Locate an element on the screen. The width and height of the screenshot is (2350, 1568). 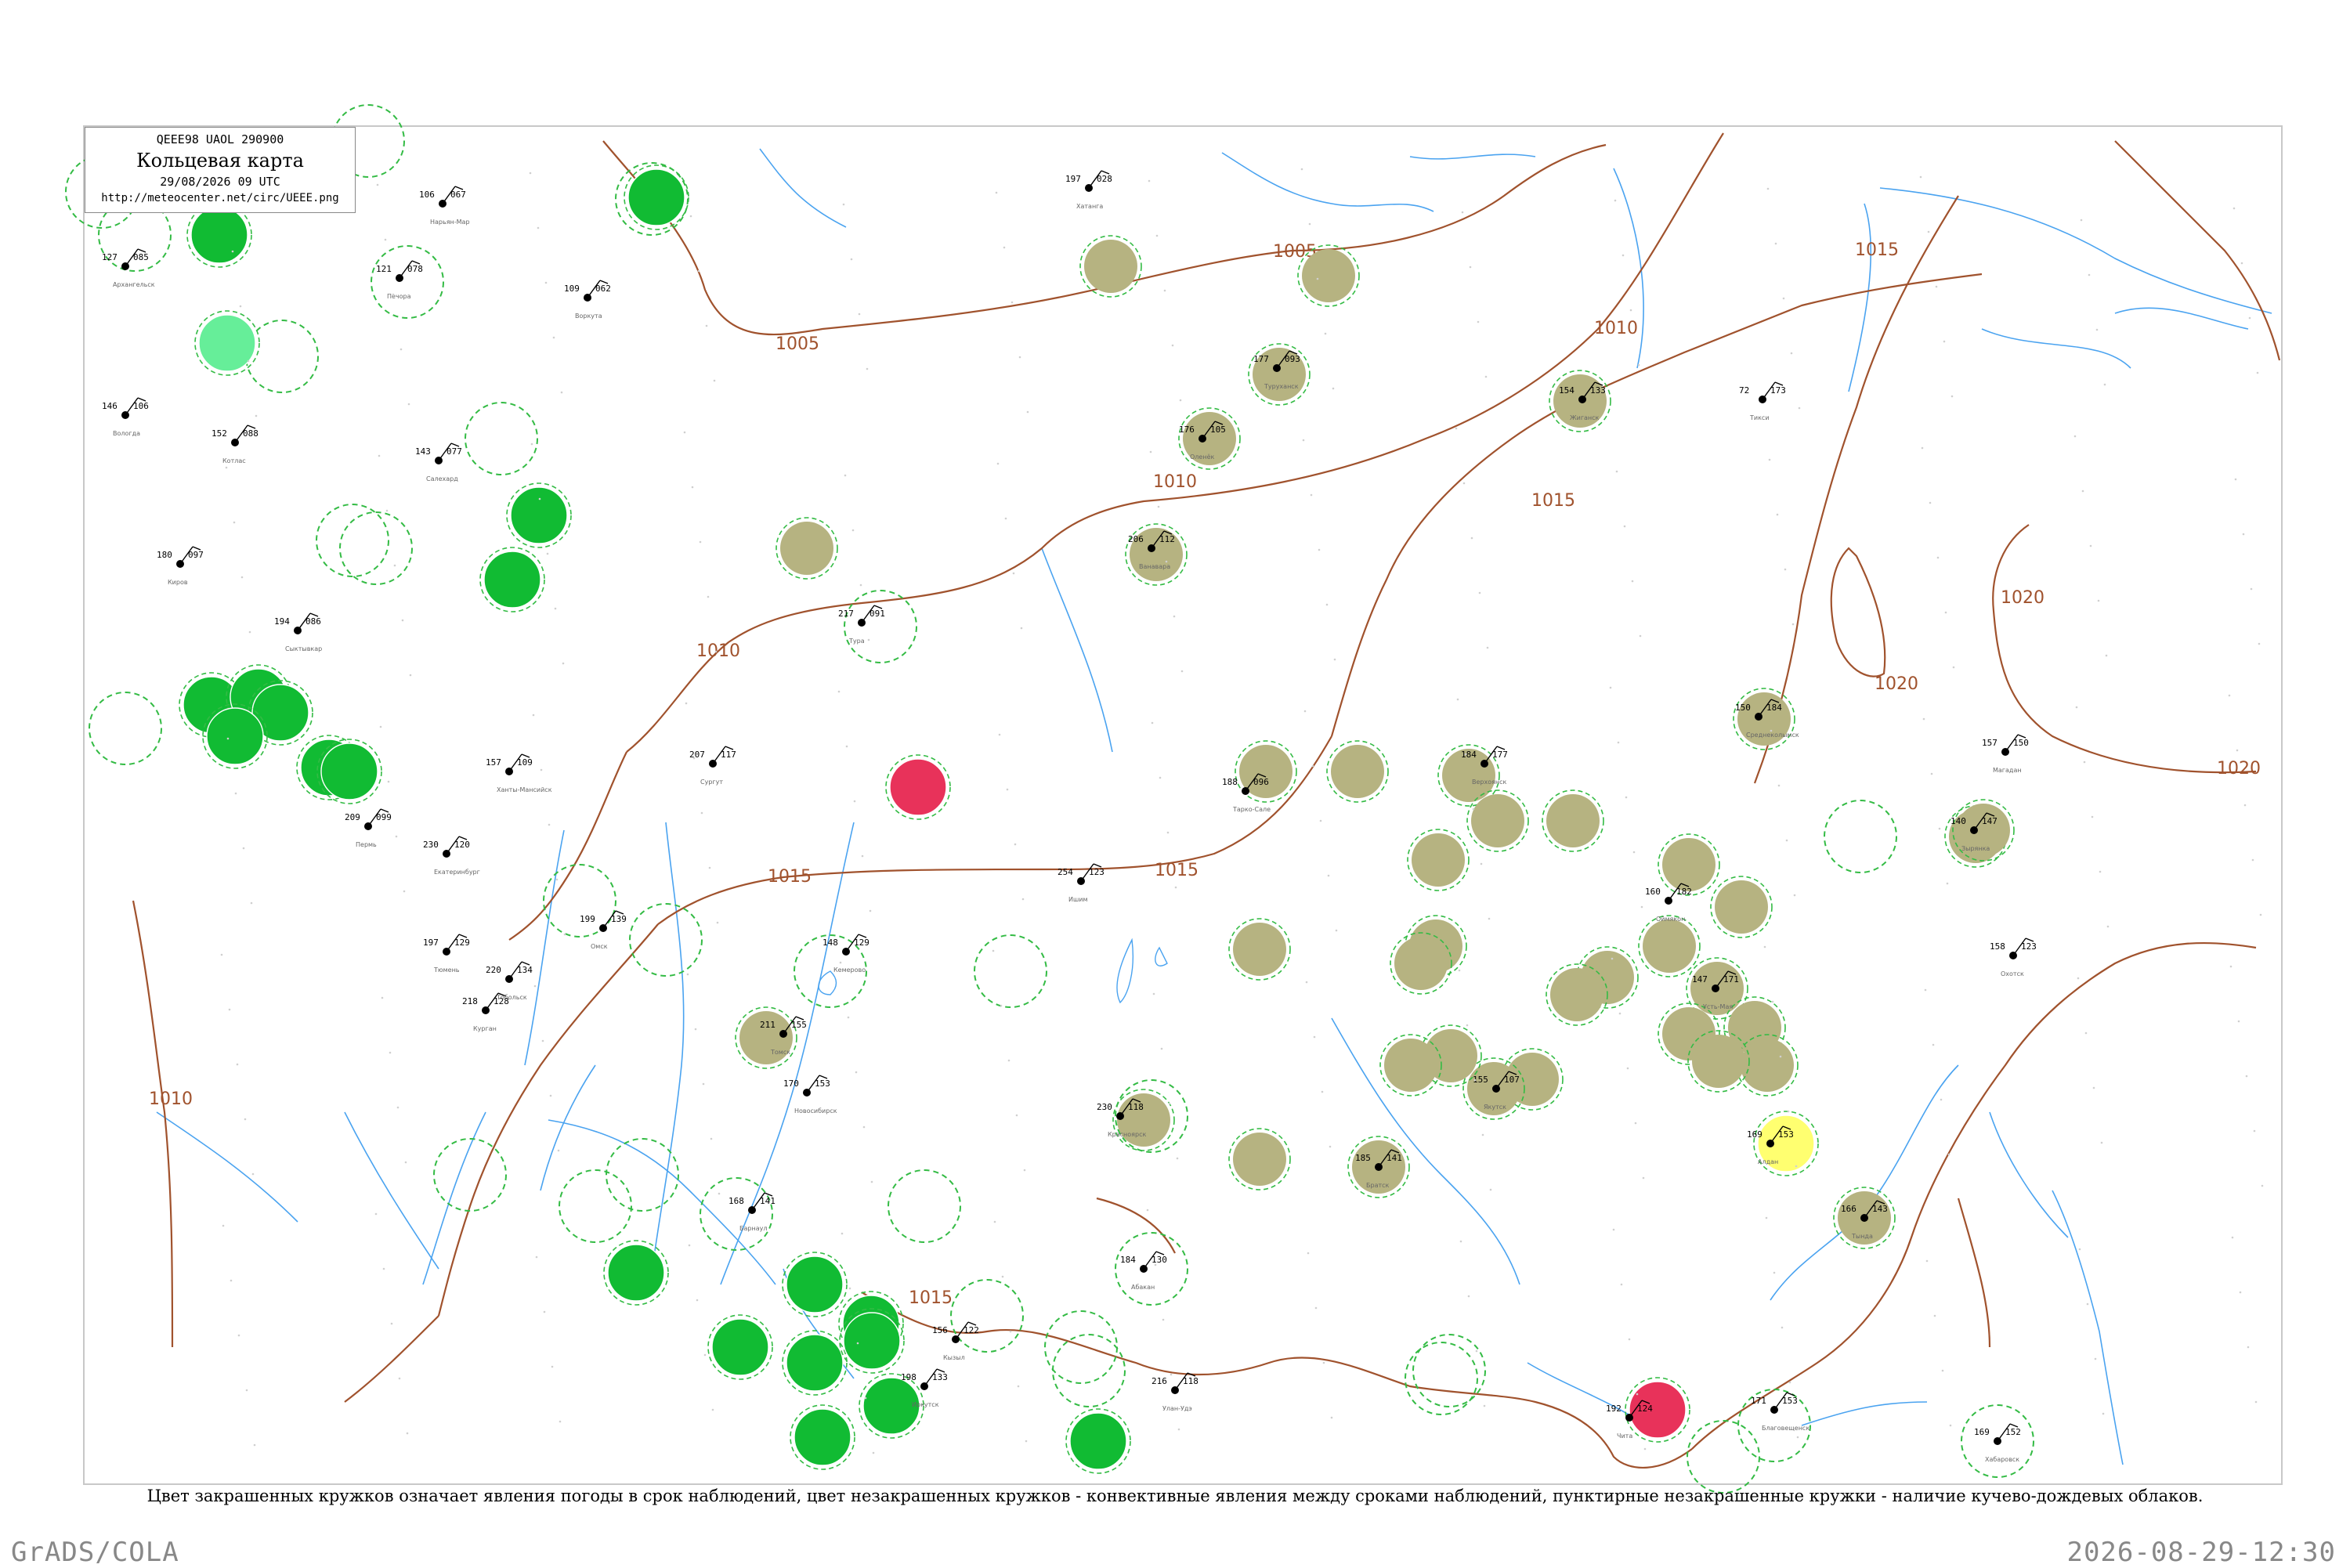
station-plot: 146 106 Вологда is located at coordinates (125, 417).